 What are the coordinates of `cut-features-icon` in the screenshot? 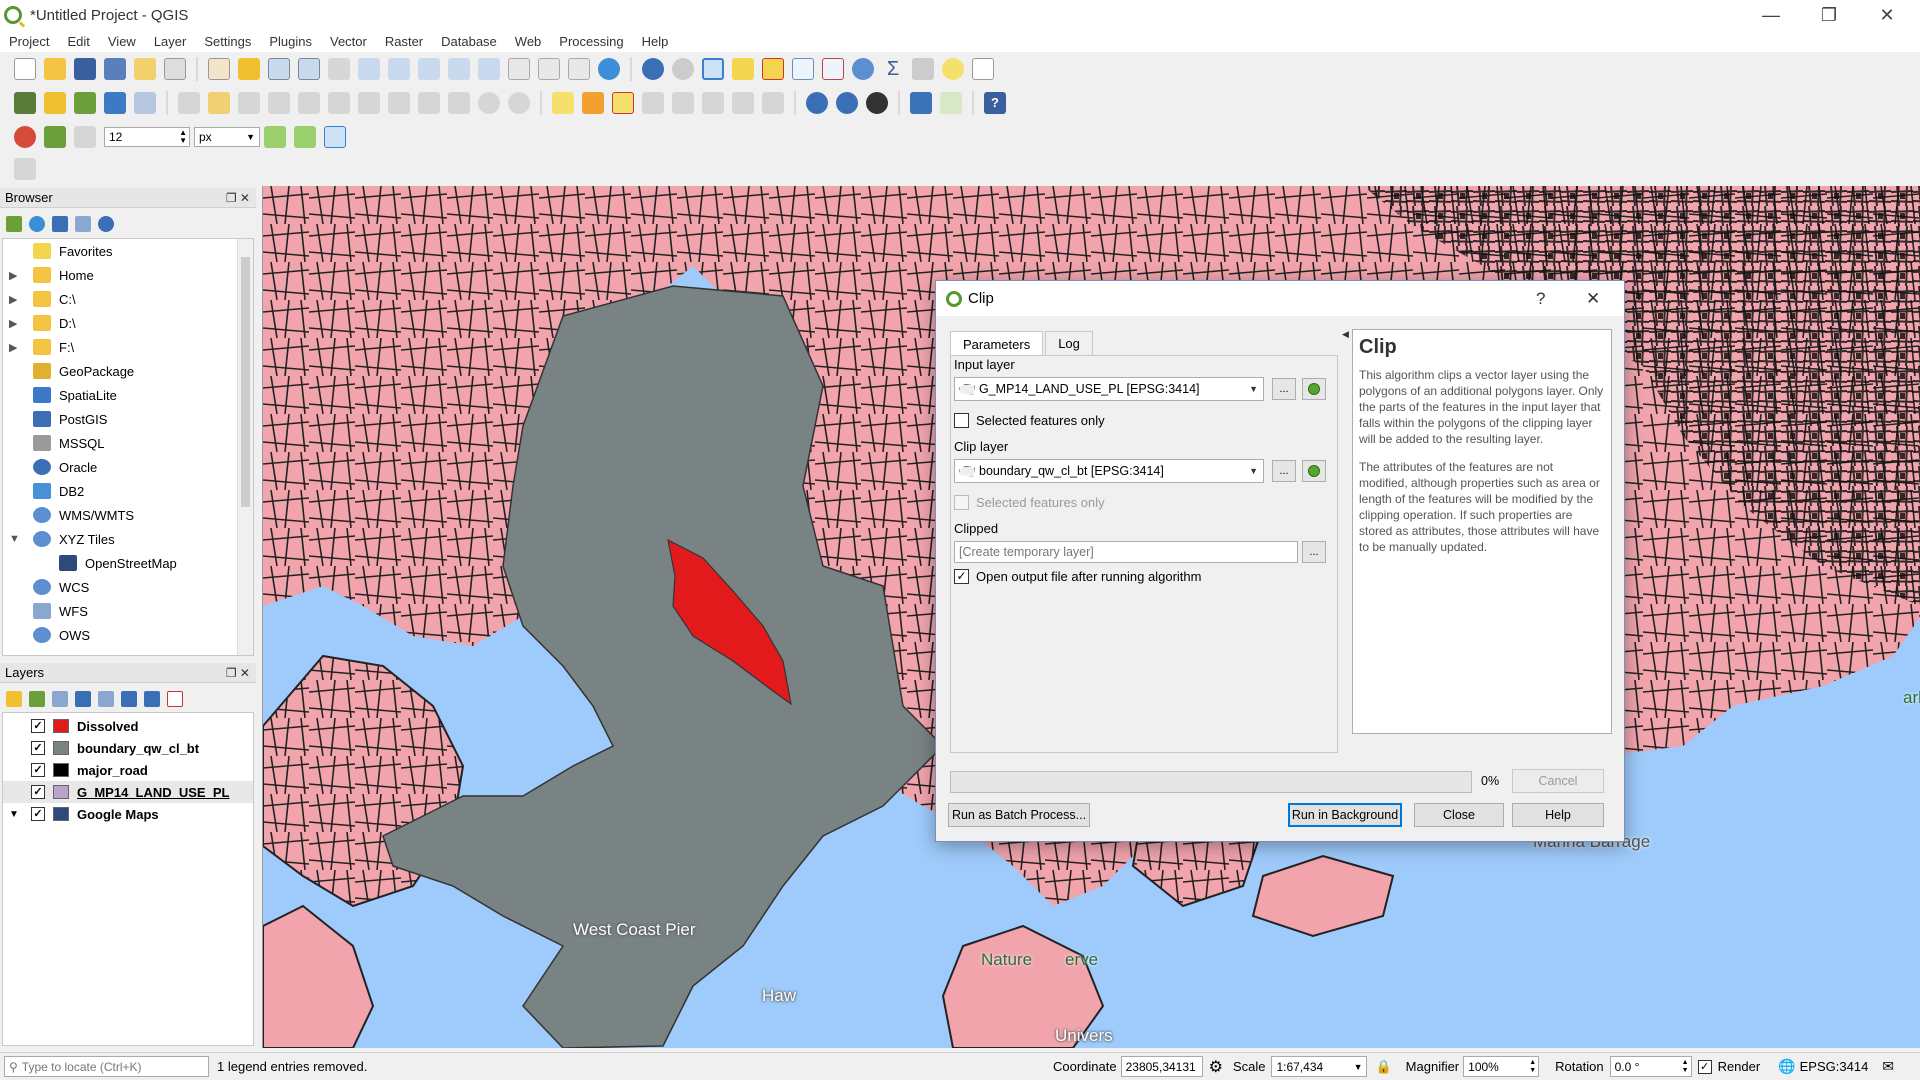 It's located at (399, 103).